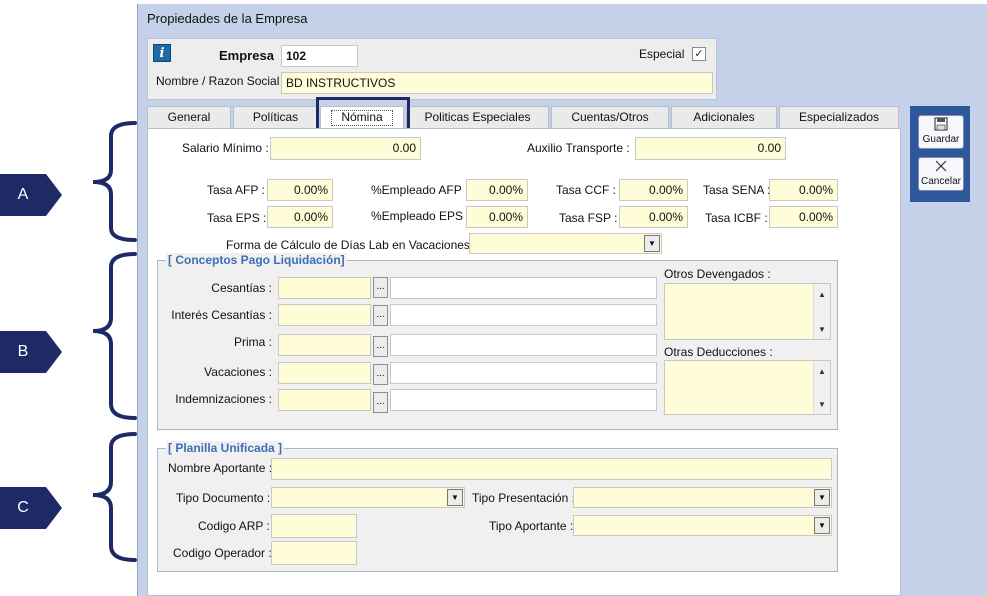  Describe the element at coordinates (523, 345) in the screenshot. I see `prima-desc-field` at that location.